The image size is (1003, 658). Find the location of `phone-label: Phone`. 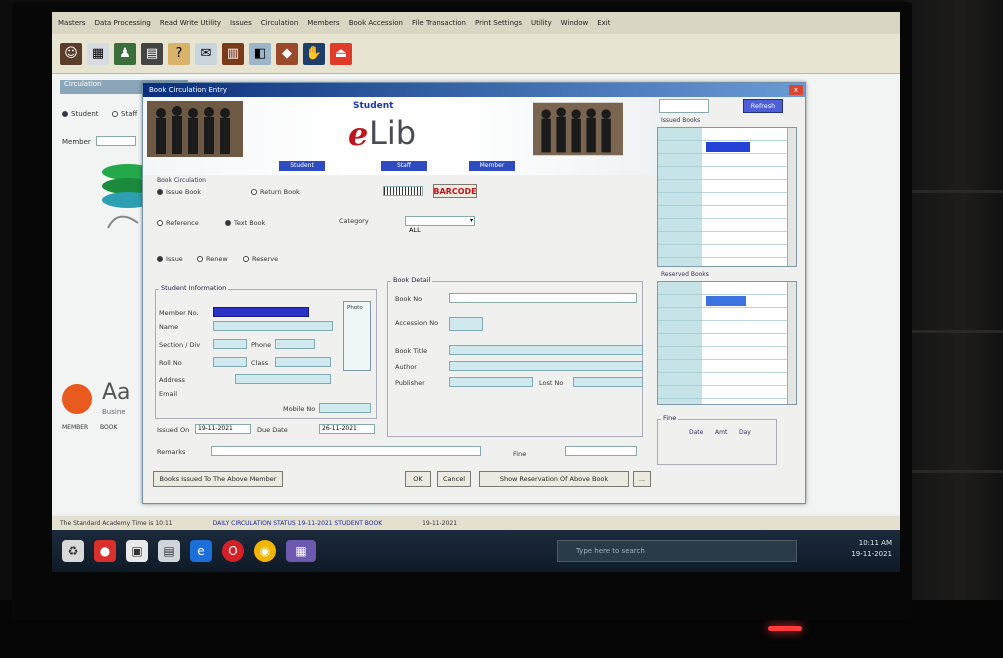

phone-label: Phone is located at coordinates (261, 345).